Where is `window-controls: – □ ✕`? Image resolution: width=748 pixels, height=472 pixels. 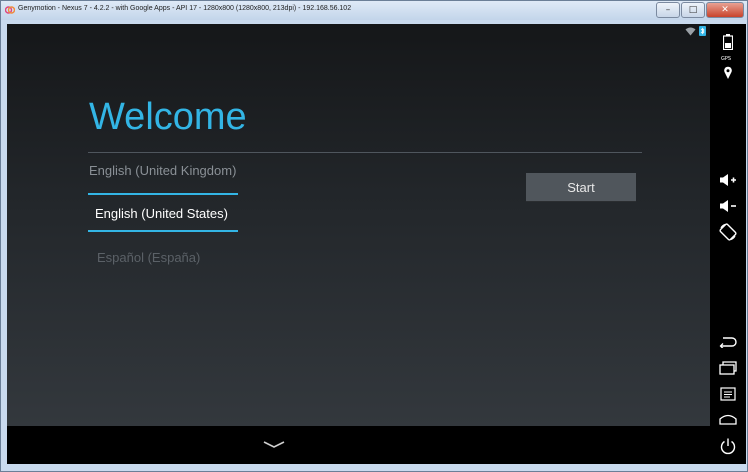 window-controls: – □ ✕ is located at coordinates (699, 10).